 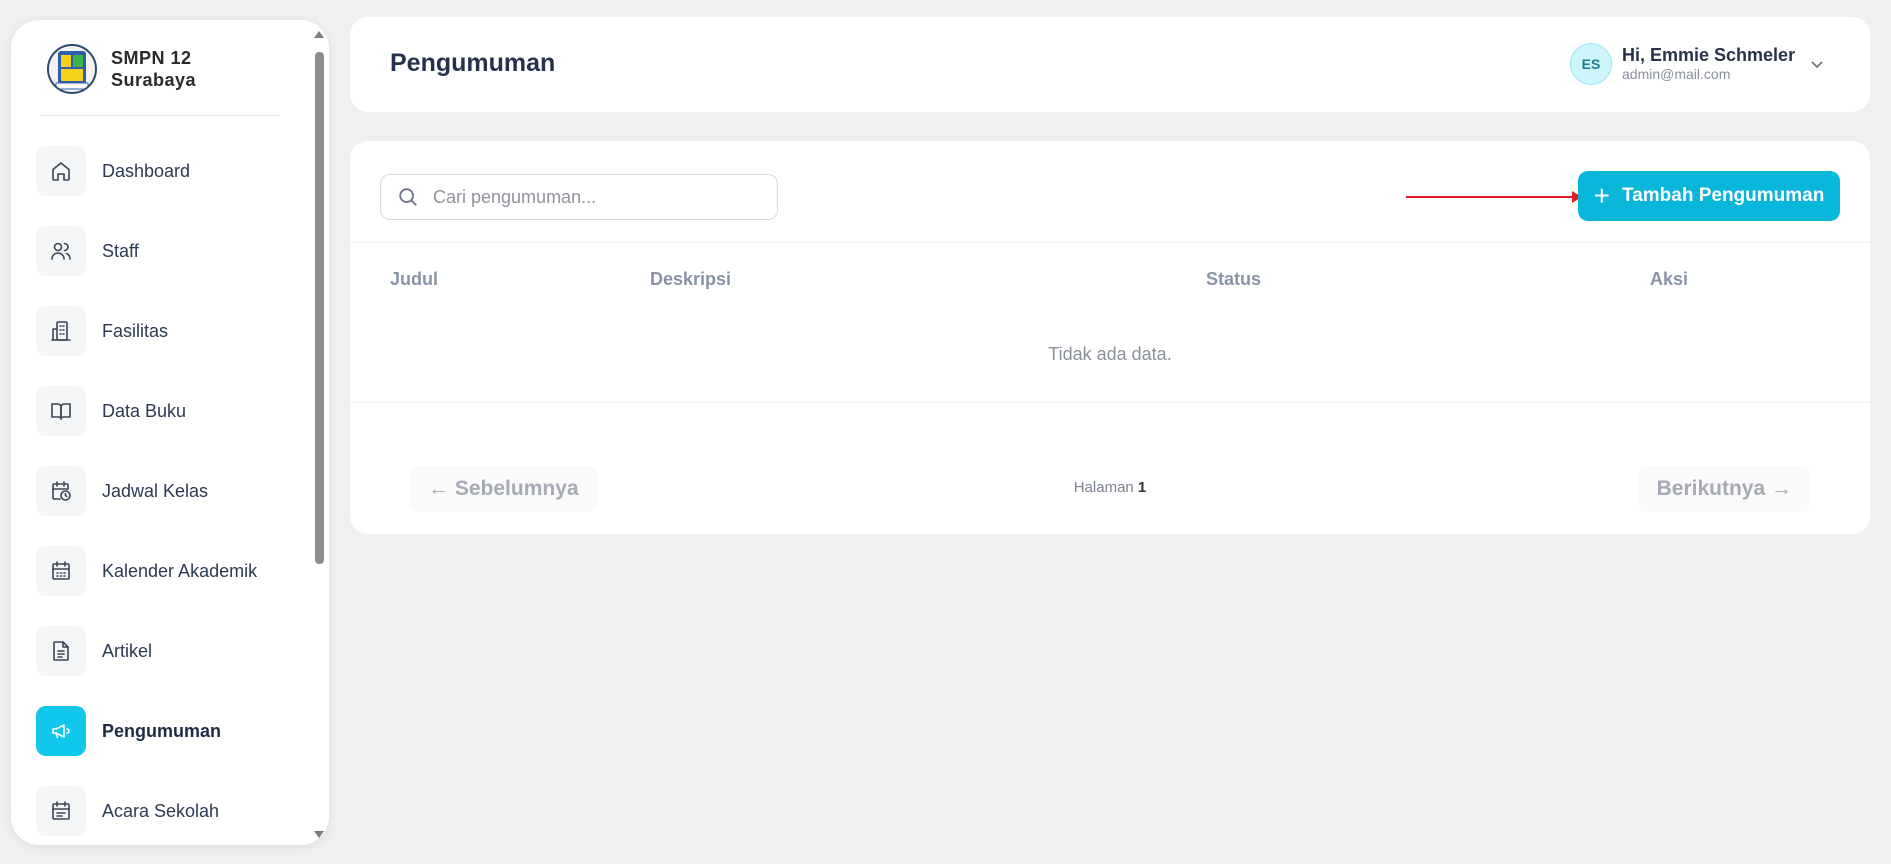 I want to click on brand-divider, so click(x=160, y=115).